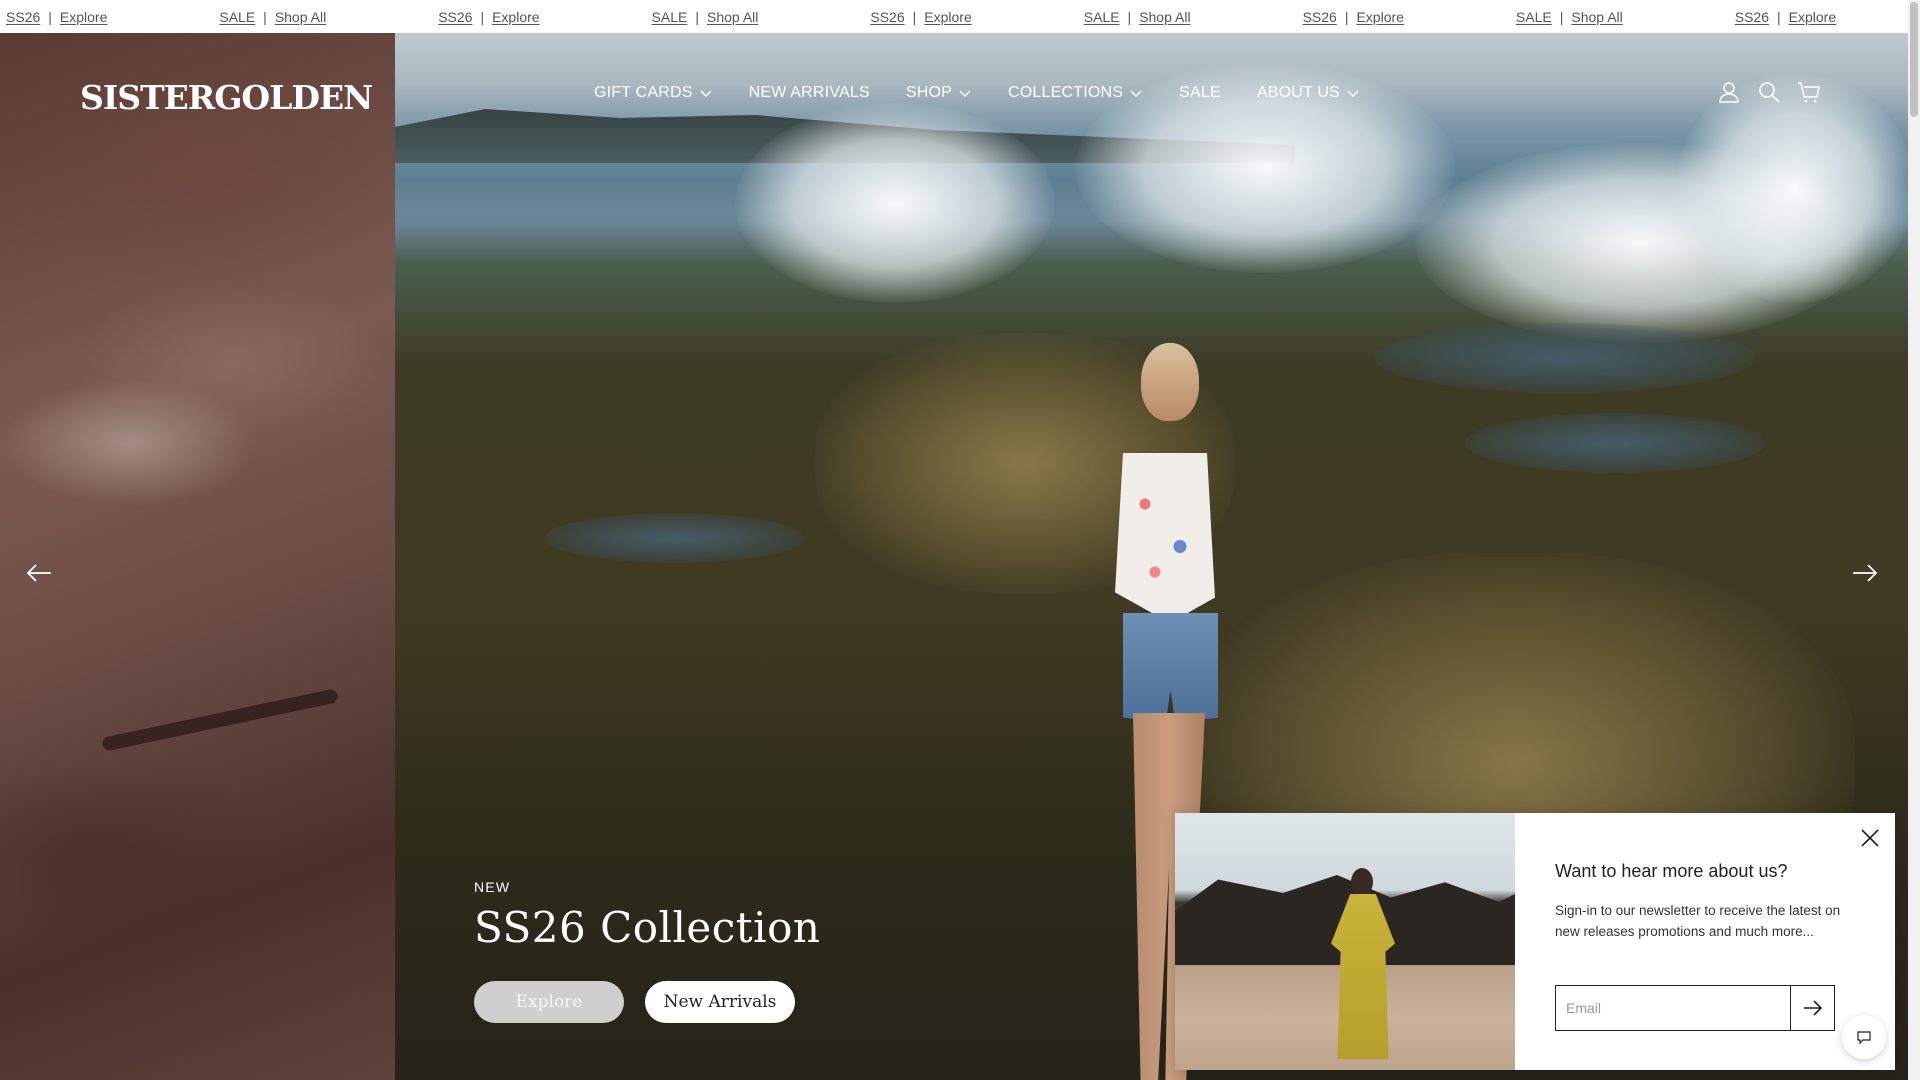 Image resolution: width=1920 pixels, height=1080 pixels. I want to click on nav-item-sale: SALE, so click(1200, 93).